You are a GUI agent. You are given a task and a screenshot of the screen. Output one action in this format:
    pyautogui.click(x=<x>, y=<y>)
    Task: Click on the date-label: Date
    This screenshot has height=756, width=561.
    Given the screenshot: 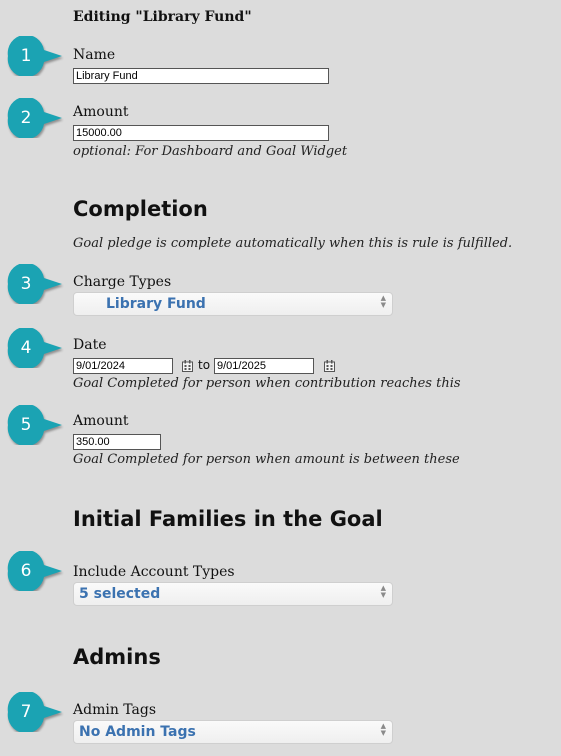 What is the action you would take?
    pyautogui.click(x=90, y=345)
    